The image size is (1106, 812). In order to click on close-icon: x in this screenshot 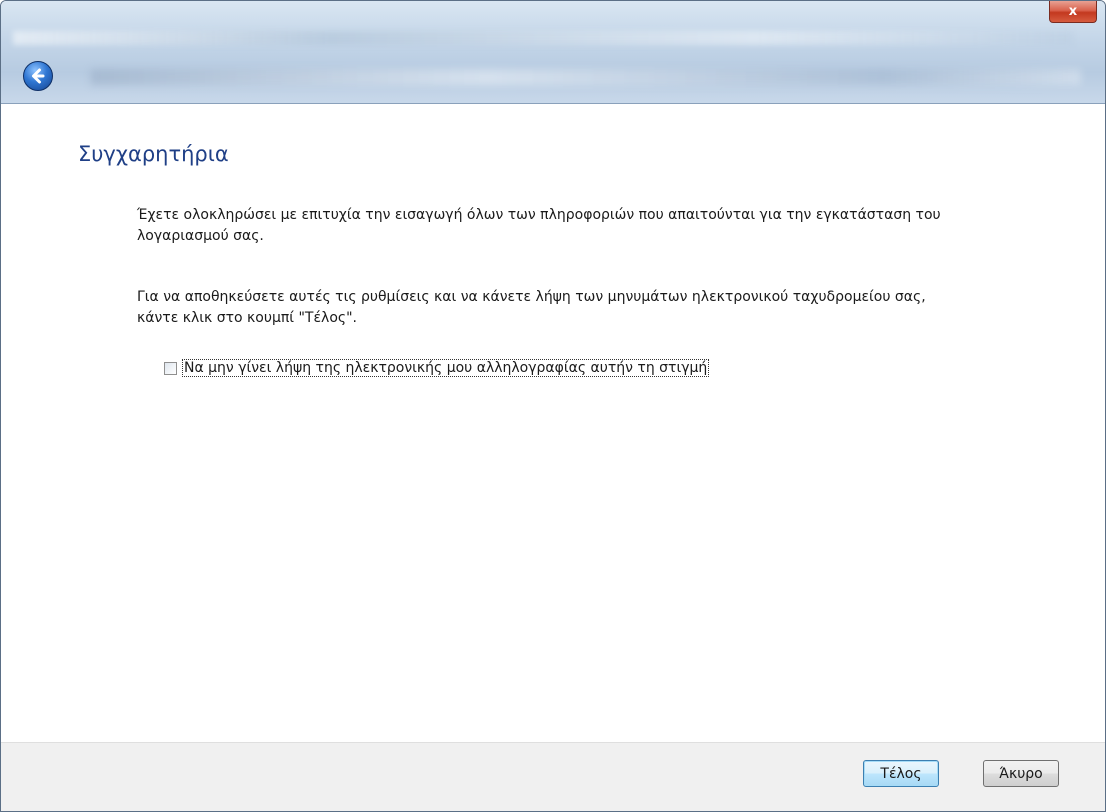, I will do `click(1073, 11)`.